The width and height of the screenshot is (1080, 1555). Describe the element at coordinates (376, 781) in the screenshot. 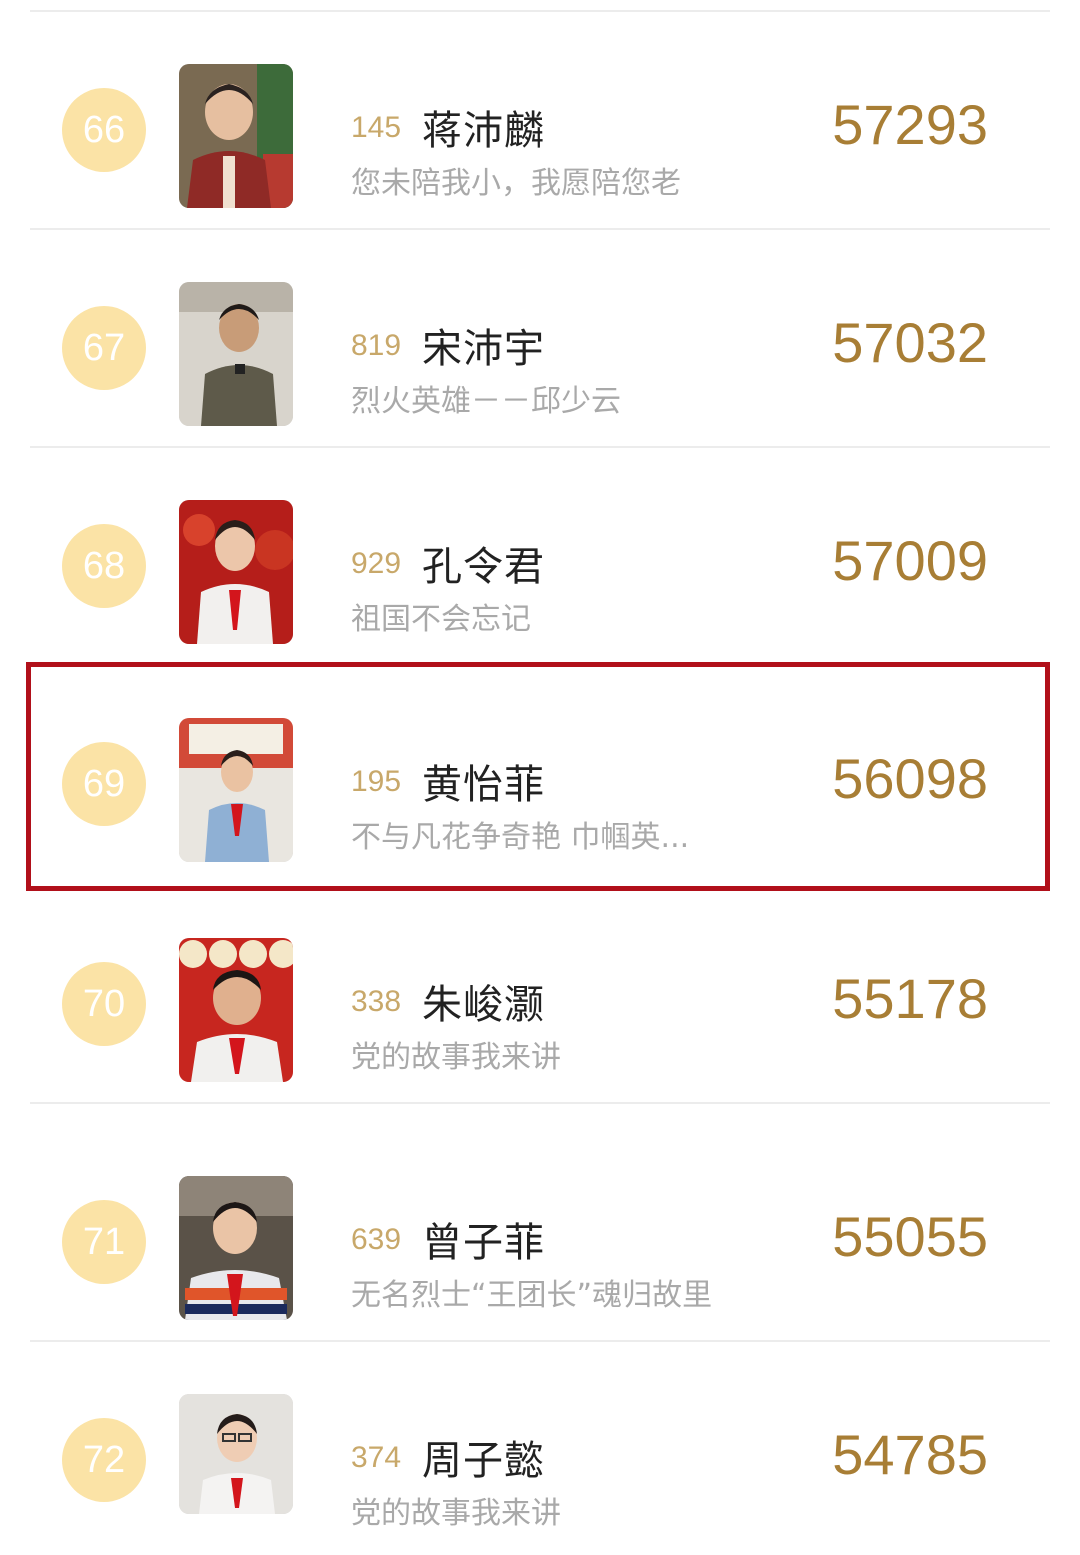

I see `entry-number: 195` at that location.